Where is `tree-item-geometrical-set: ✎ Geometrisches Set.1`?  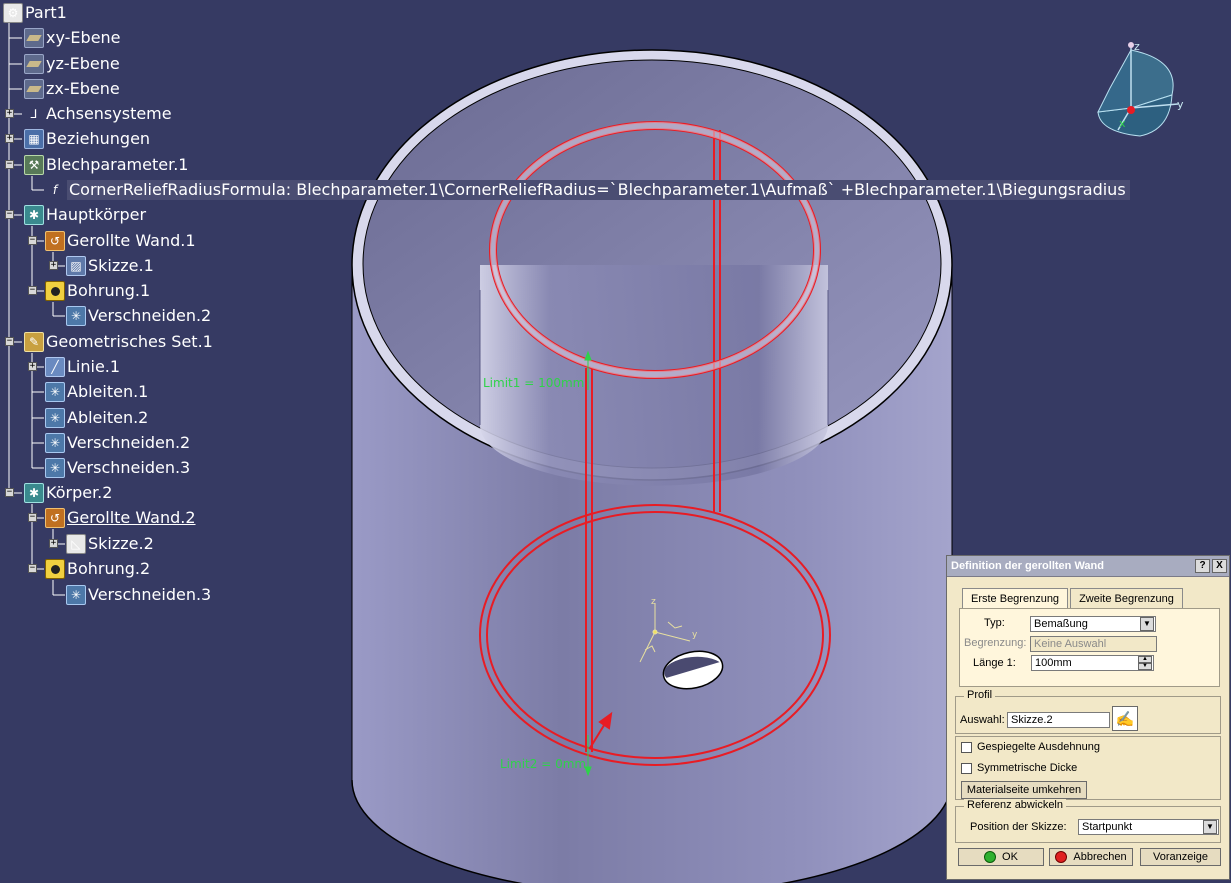 tree-item-geometrical-set: ✎ Geometrisches Set.1 is located at coordinates (118, 342).